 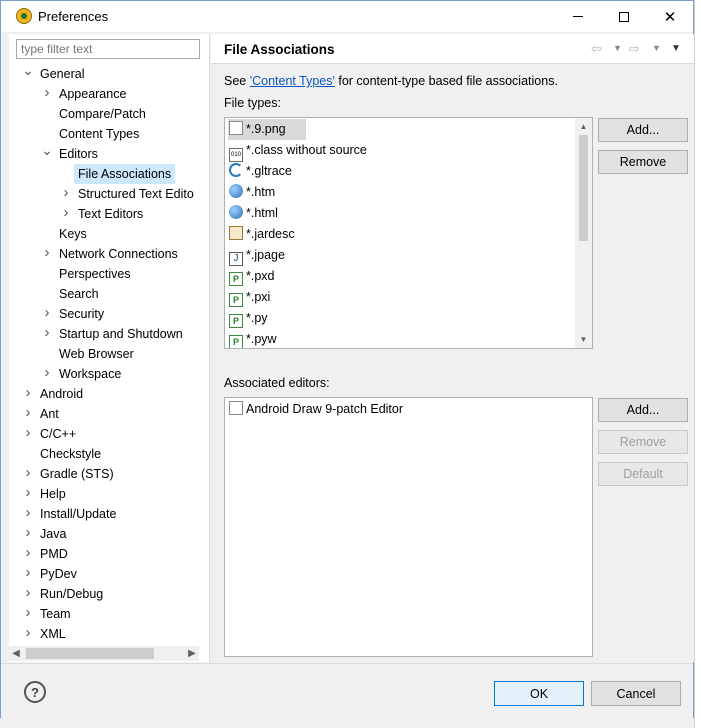 I want to click on window-title: Preferences, so click(x=73, y=16).